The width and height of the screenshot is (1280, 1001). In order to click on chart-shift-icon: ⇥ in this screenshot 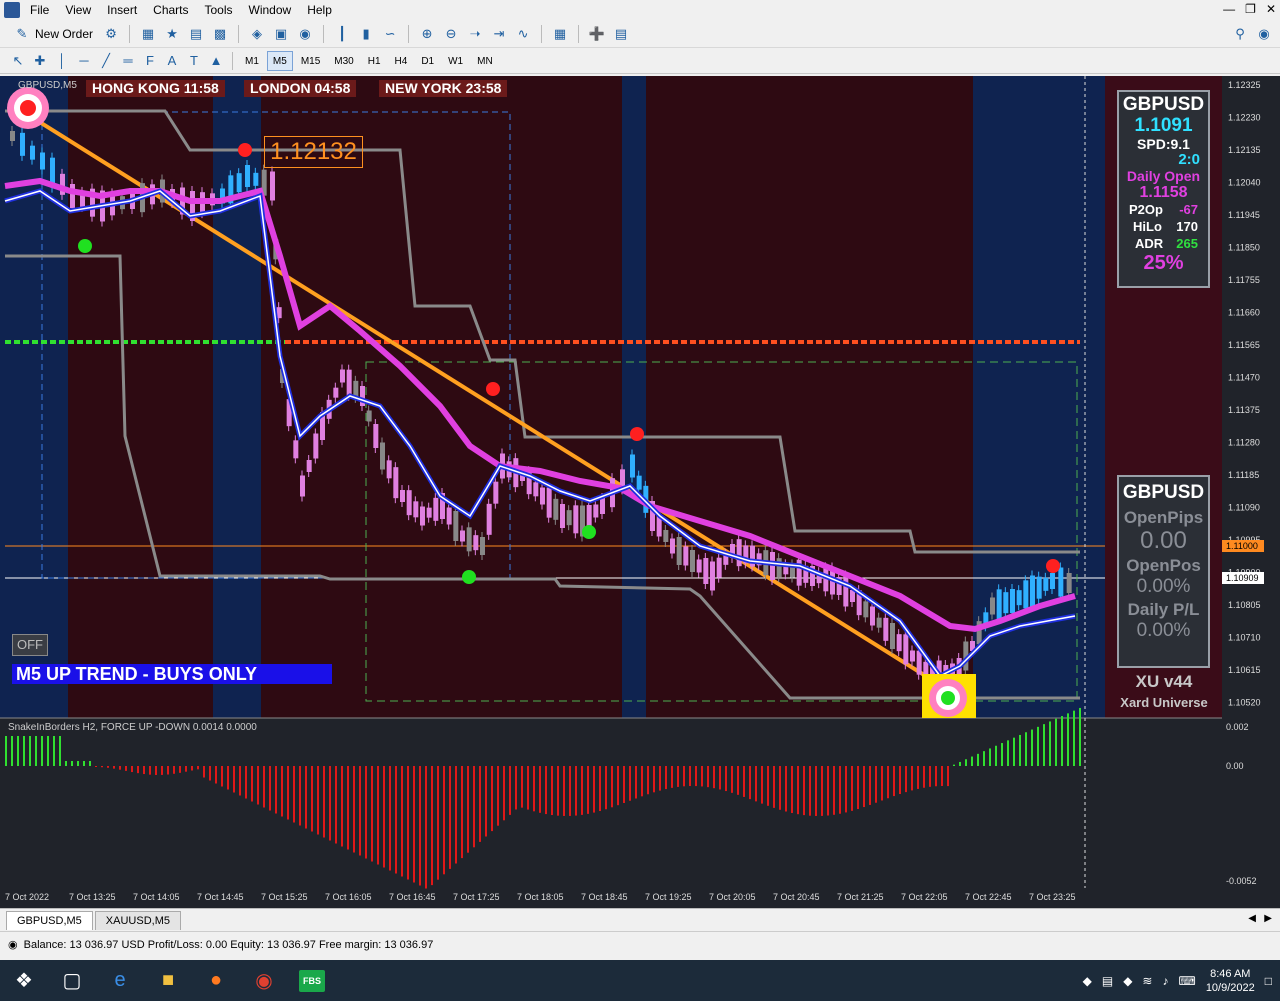, I will do `click(499, 34)`.